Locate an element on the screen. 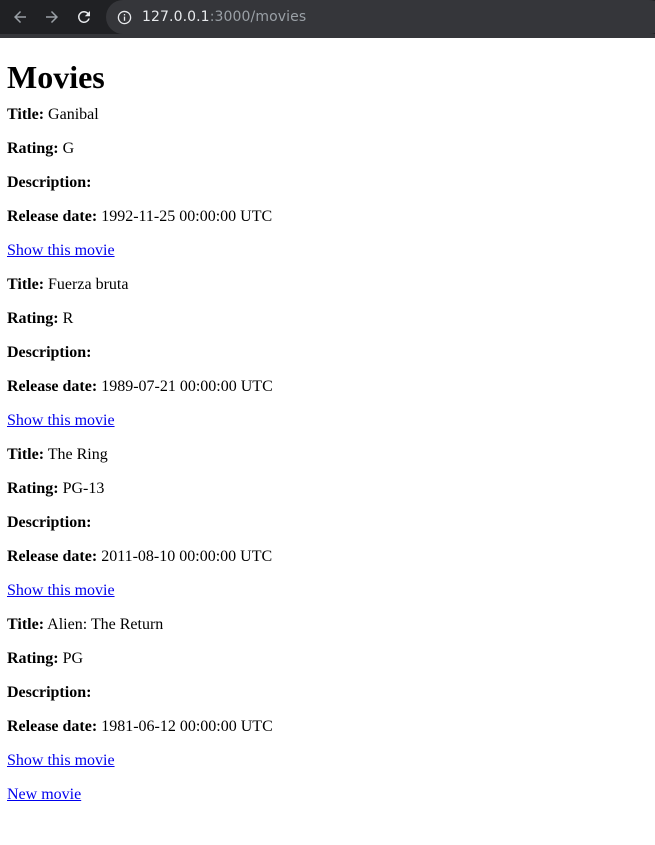 The width and height of the screenshot is (655, 845). movie-release-date: 1981-06-12 00:00:00 UTC is located at coordinates (187, 726).